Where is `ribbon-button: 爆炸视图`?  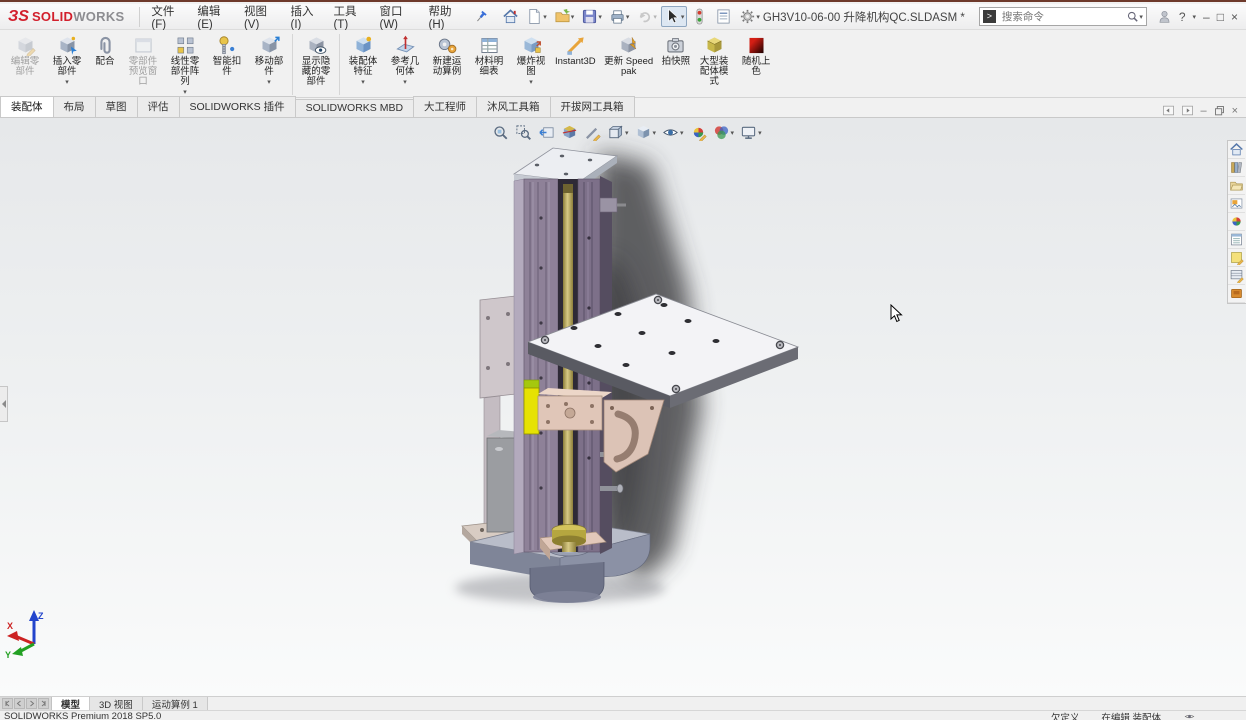
ribbon-button: 爆炸视图 is located at coordinates (531, 59).